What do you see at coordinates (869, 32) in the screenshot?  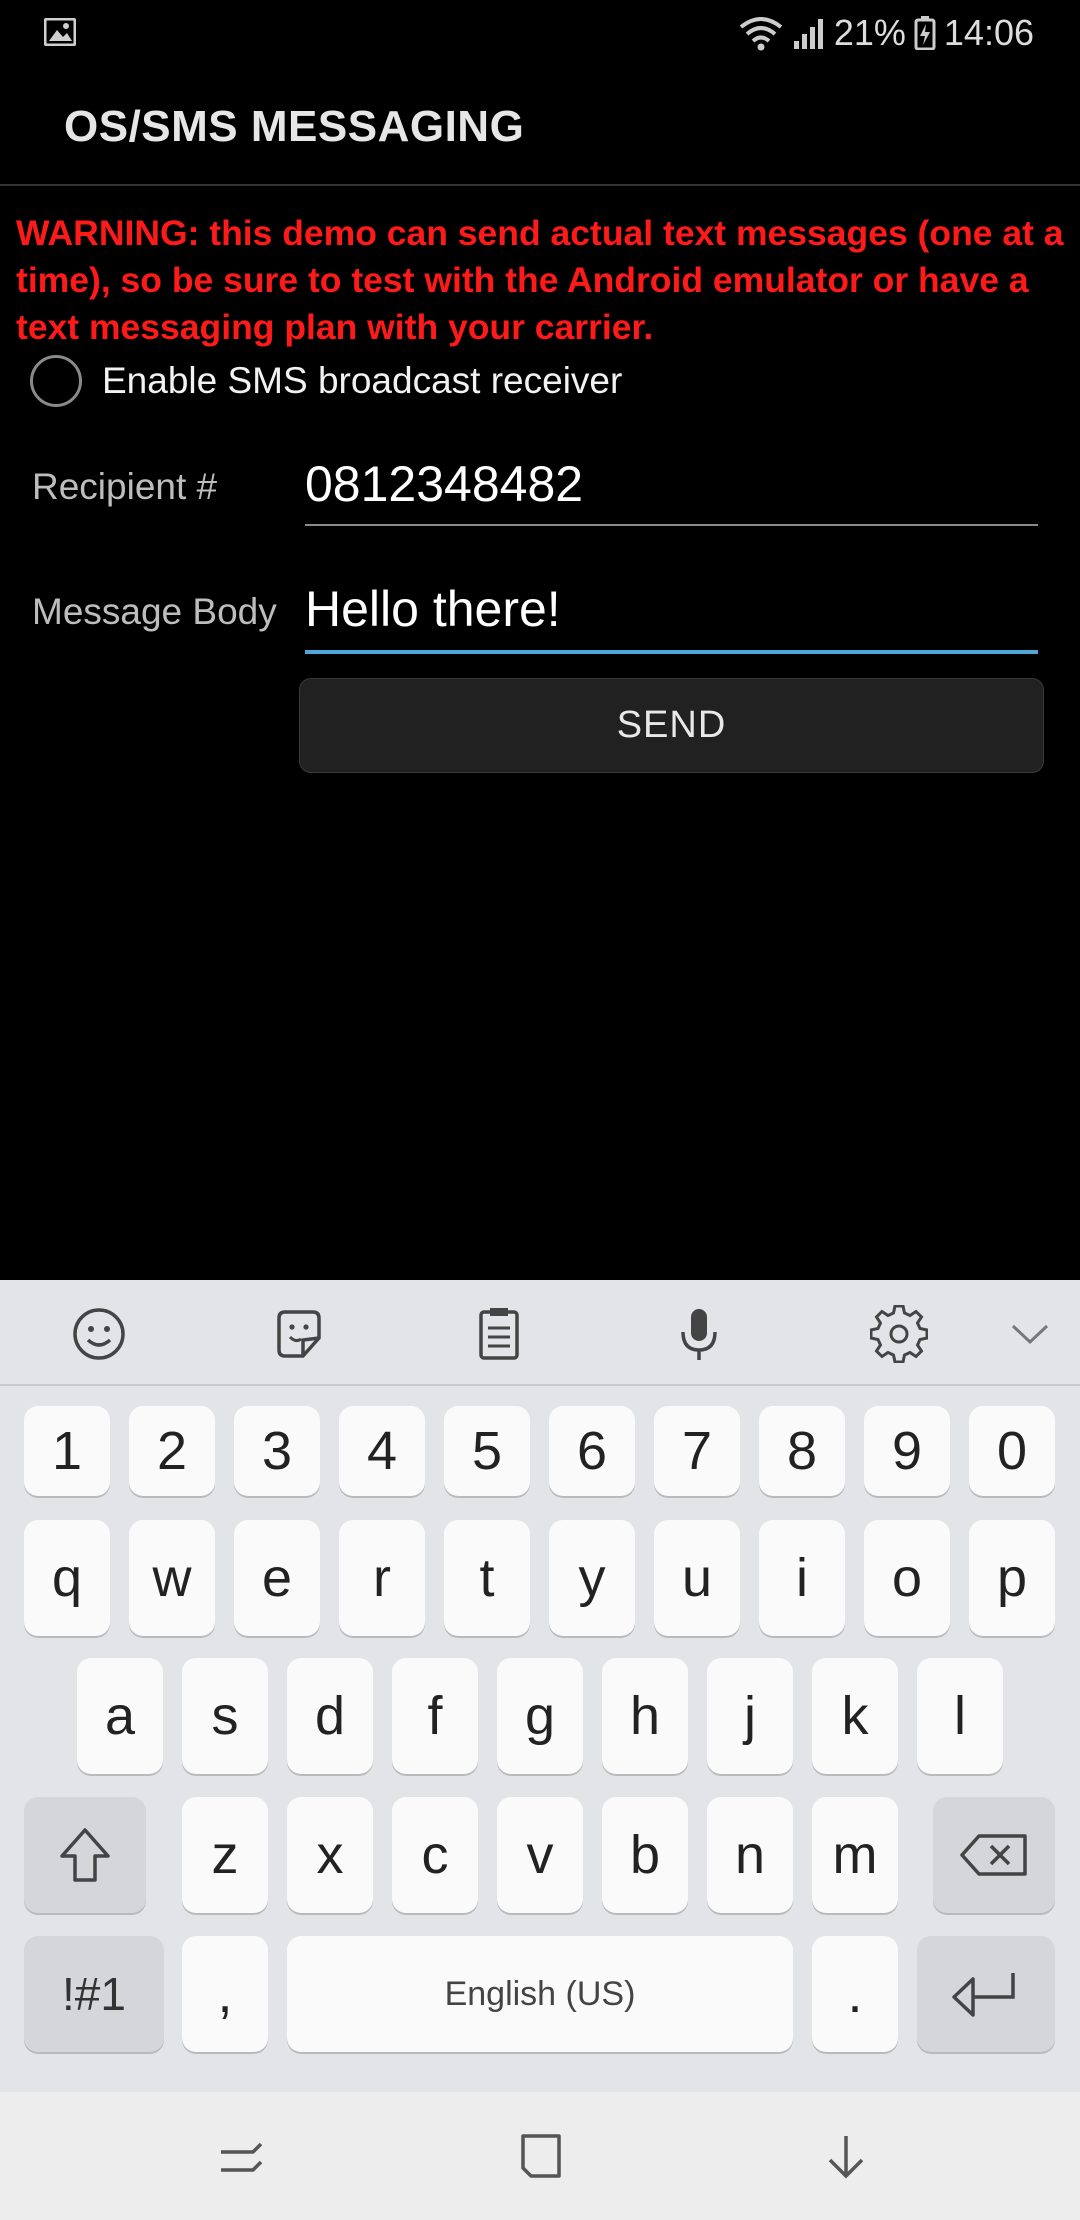 I see `battery-percent: 21%` at bounding box center [869, 32].